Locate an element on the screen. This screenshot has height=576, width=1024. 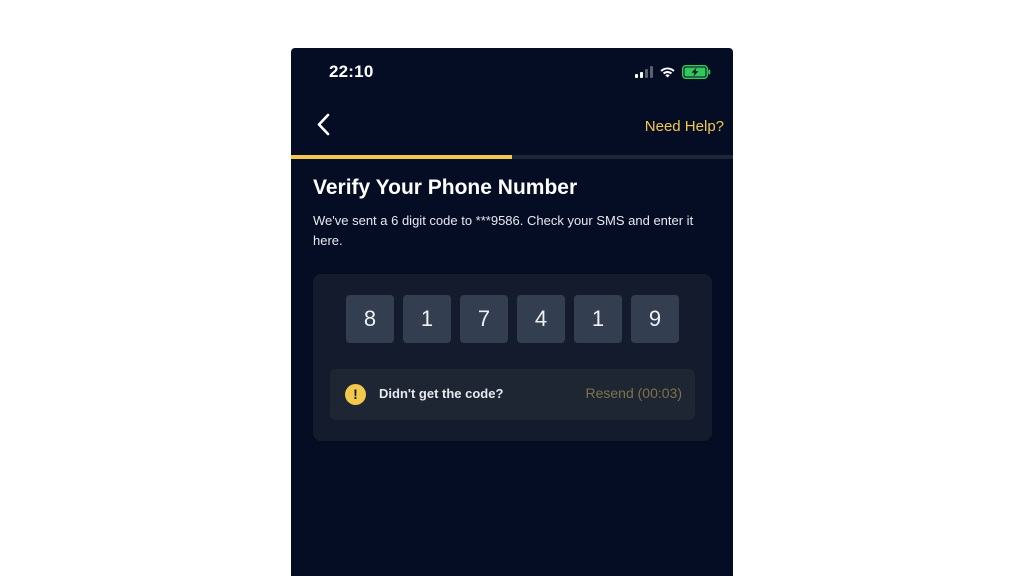
warning-icon: ! is located at coordinates (355, 394).